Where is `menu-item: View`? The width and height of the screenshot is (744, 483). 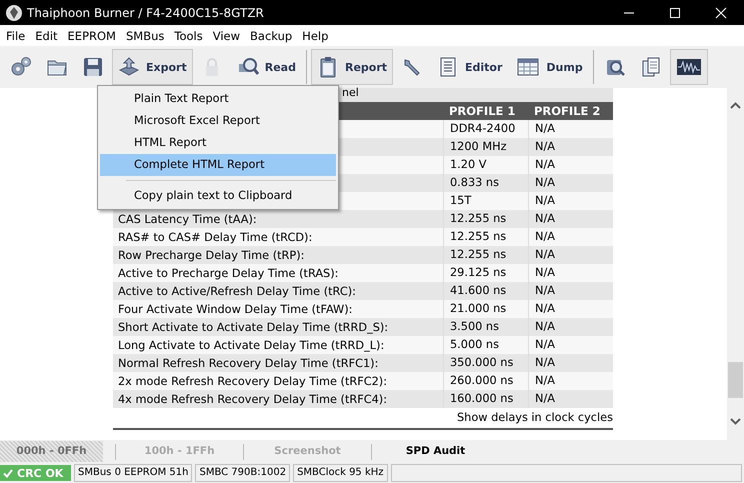
menu-item: View is located at coordinates (229, 35).